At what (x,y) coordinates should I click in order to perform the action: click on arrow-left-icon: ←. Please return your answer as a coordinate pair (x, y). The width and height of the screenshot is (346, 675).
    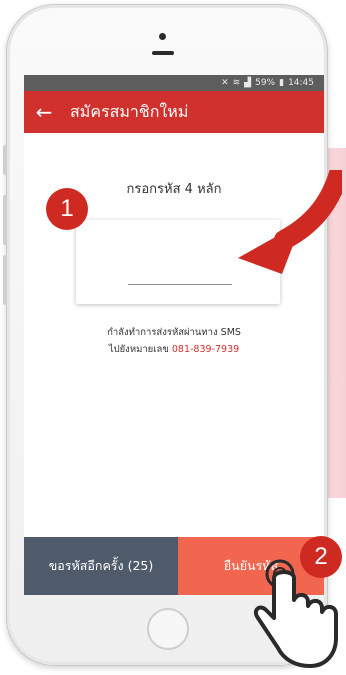
    Looking at the image, I should click on (44, 112).